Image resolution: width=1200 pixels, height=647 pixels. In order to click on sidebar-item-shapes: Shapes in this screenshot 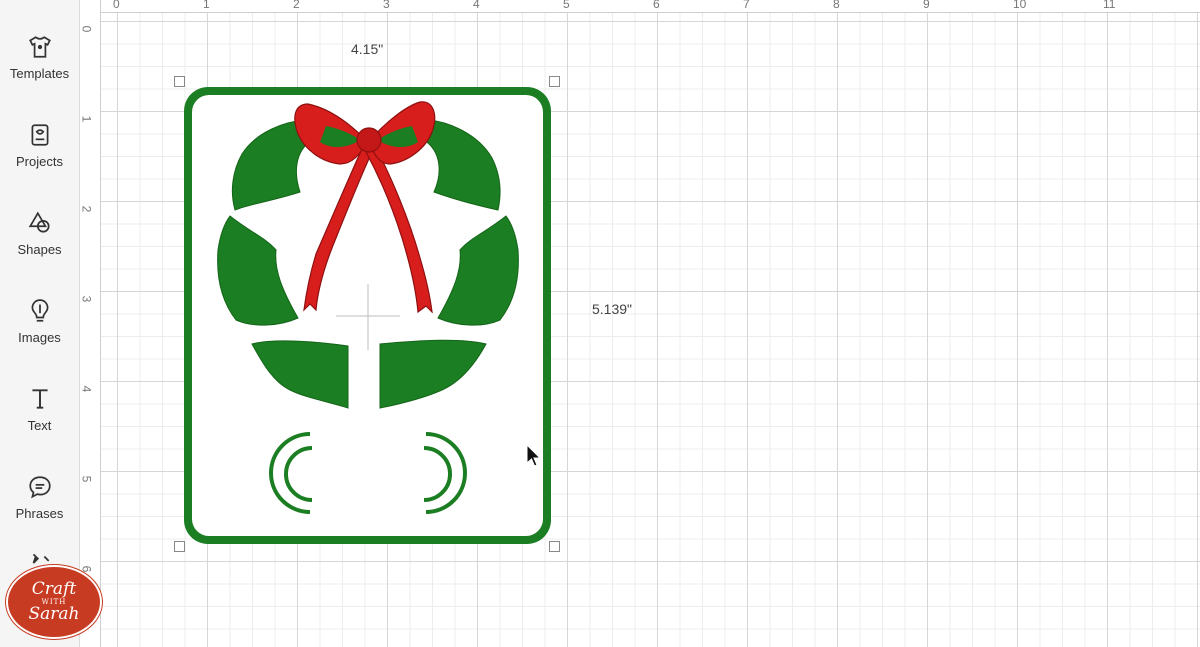, I will do `click(39, 246)`.